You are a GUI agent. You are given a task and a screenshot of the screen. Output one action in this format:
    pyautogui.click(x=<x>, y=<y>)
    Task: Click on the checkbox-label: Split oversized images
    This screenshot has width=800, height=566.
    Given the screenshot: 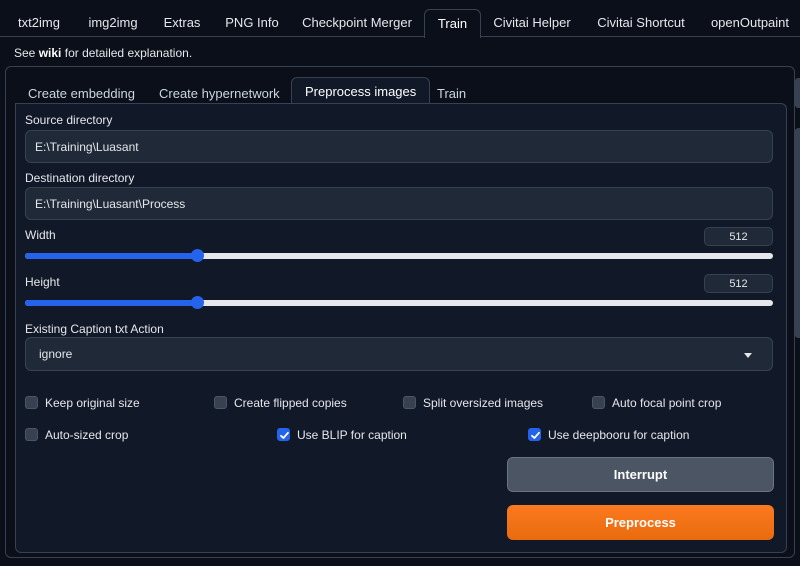 What is the action you would take?
    pyautogui.click(x=483, y=403)
    